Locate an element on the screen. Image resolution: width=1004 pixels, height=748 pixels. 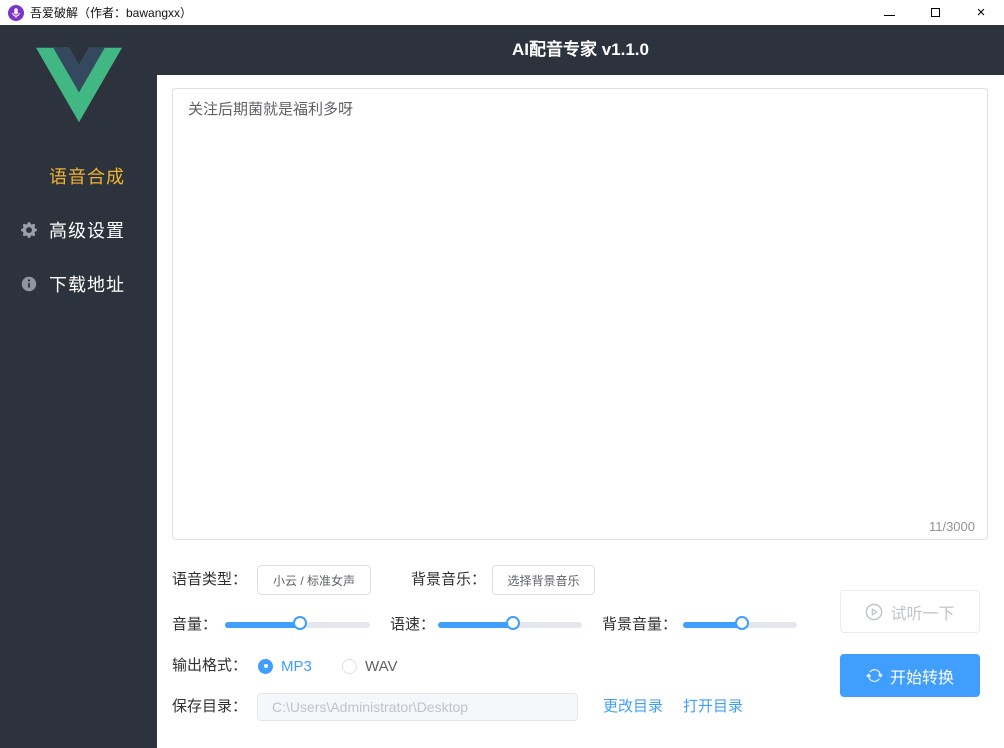
window-controls: × is located at coordinates (935, 12).